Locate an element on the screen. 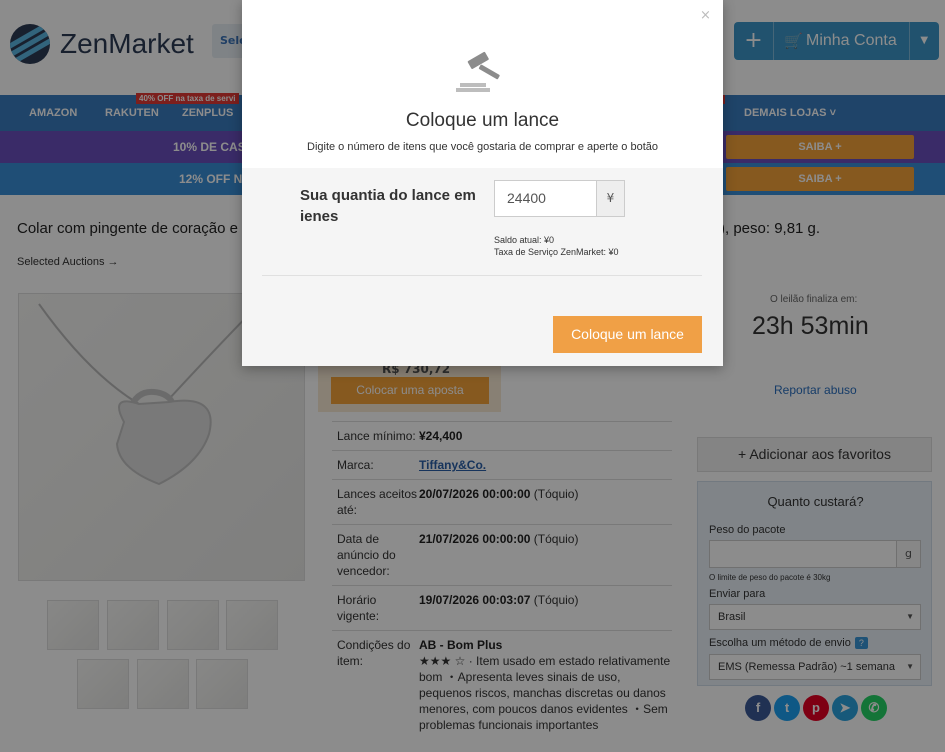 The height and width of the screenshot is (752, 945). current-balance: Saldo atual: ¥0 is located at coordinates (524, 240).